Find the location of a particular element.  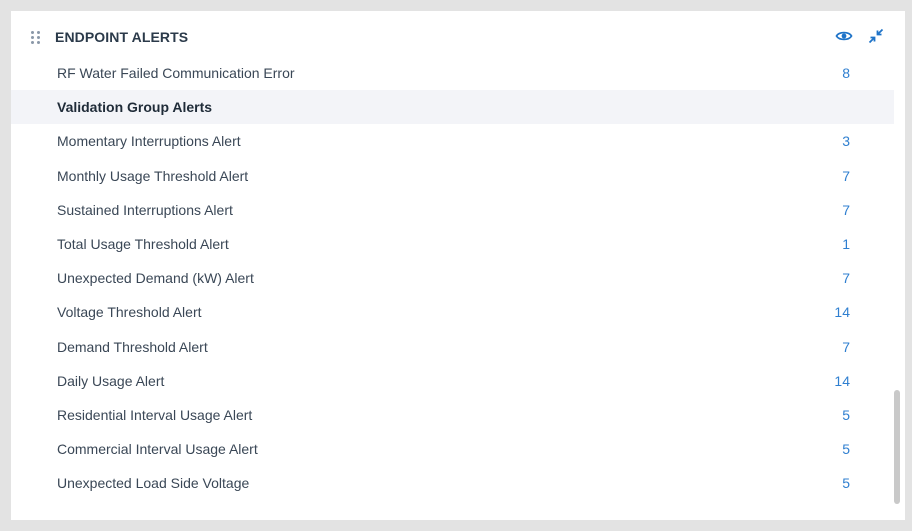

drag-handle-icon is located at coordinates (36, 38).